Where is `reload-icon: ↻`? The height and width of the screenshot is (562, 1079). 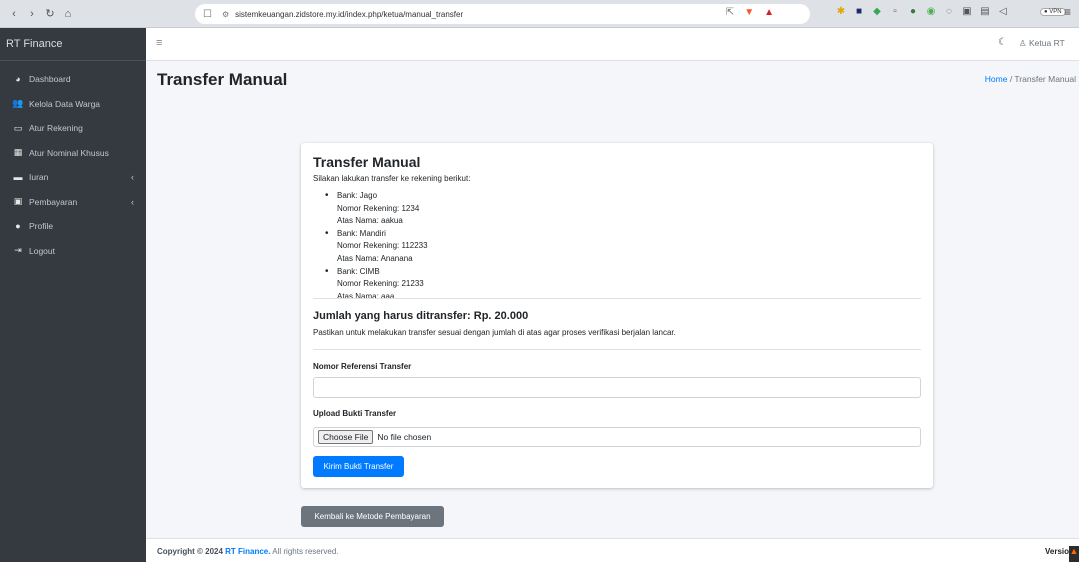 reload-icon: ↻ is located at coordinates (50, 13).